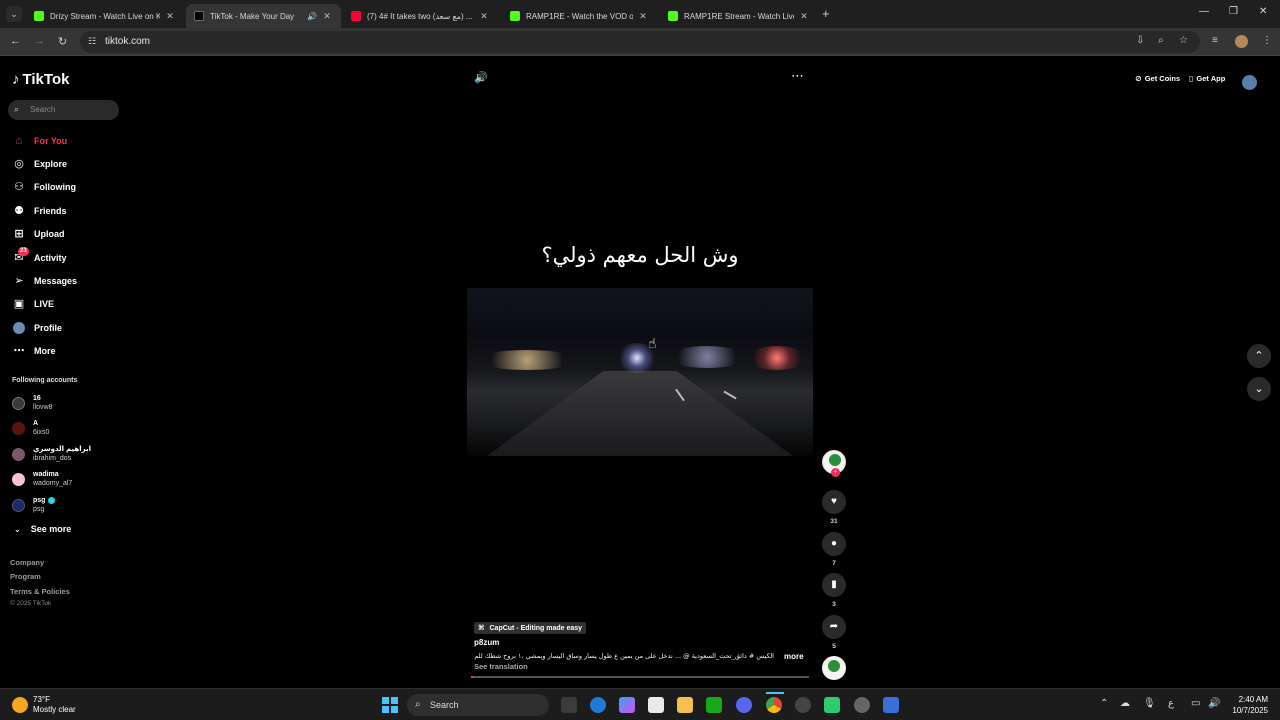  What do you see at coordinates (62, 328) in the screenshot?
I see `sidebar-item-profile: Profile` at bounding box center [62, 328].